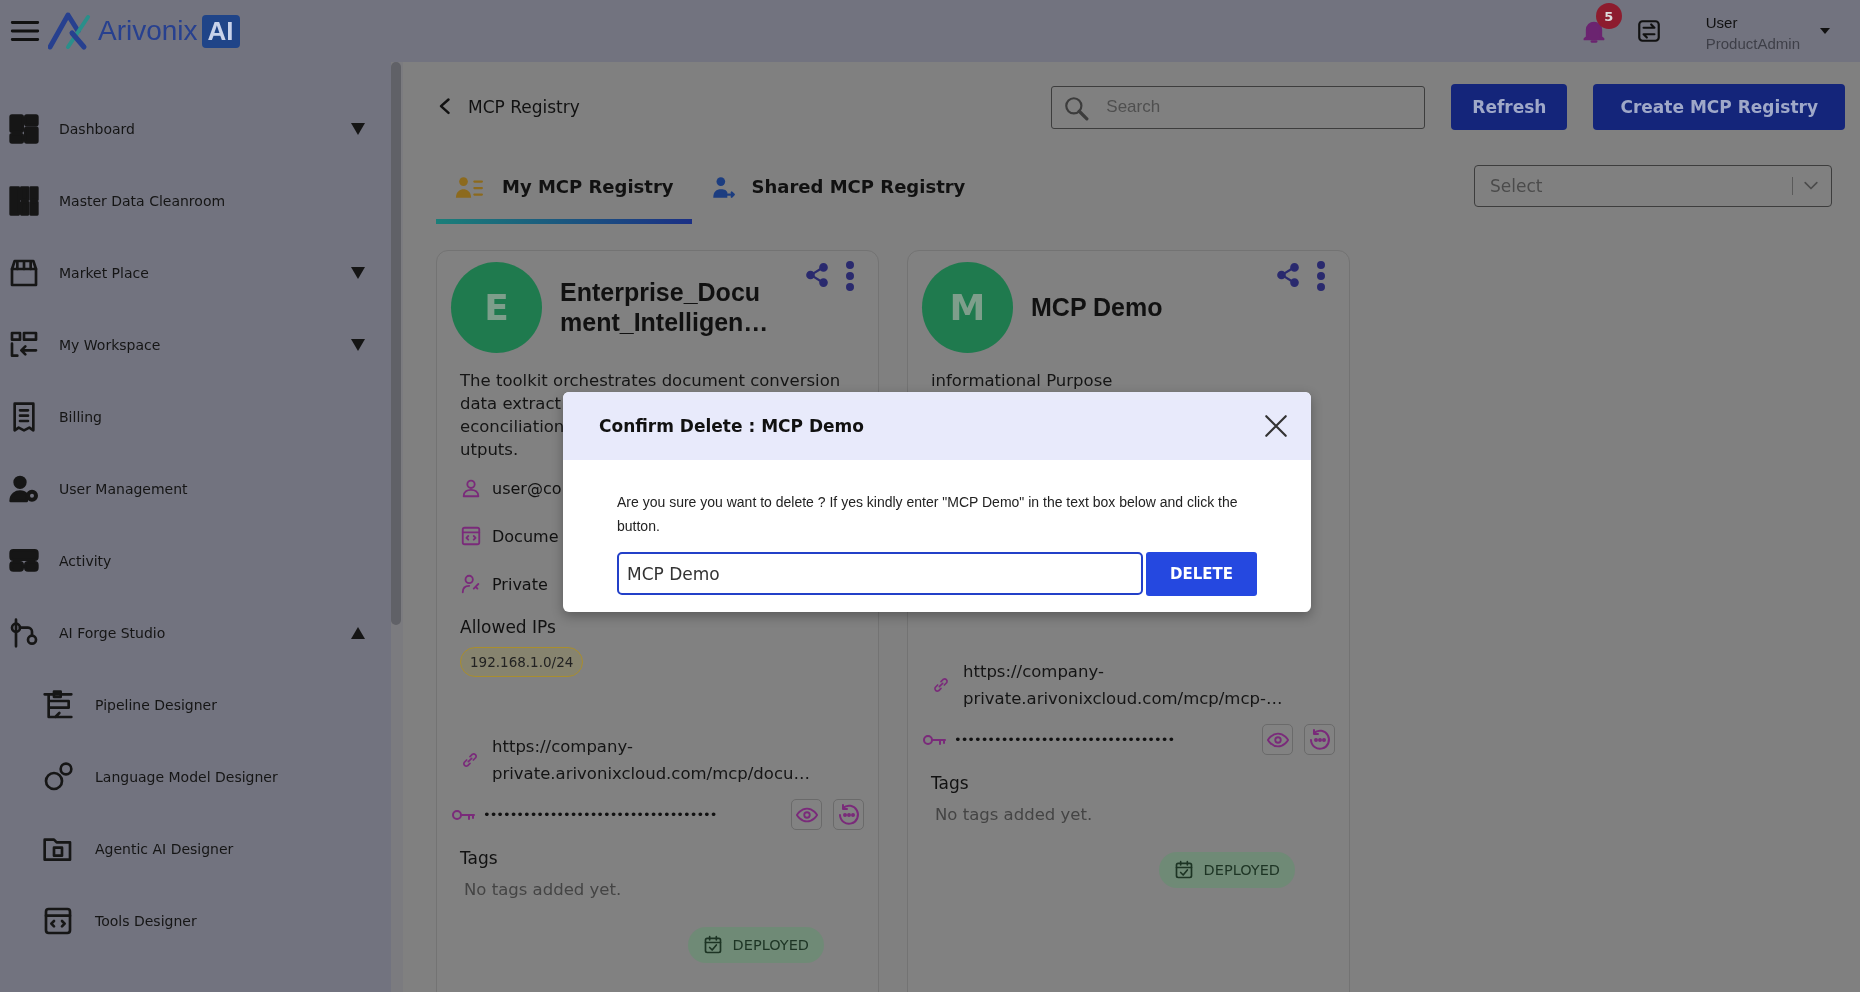 The width and height of the screenshot is (1860, 992). I want to click on description-text: econciliation, so click(512, 427).